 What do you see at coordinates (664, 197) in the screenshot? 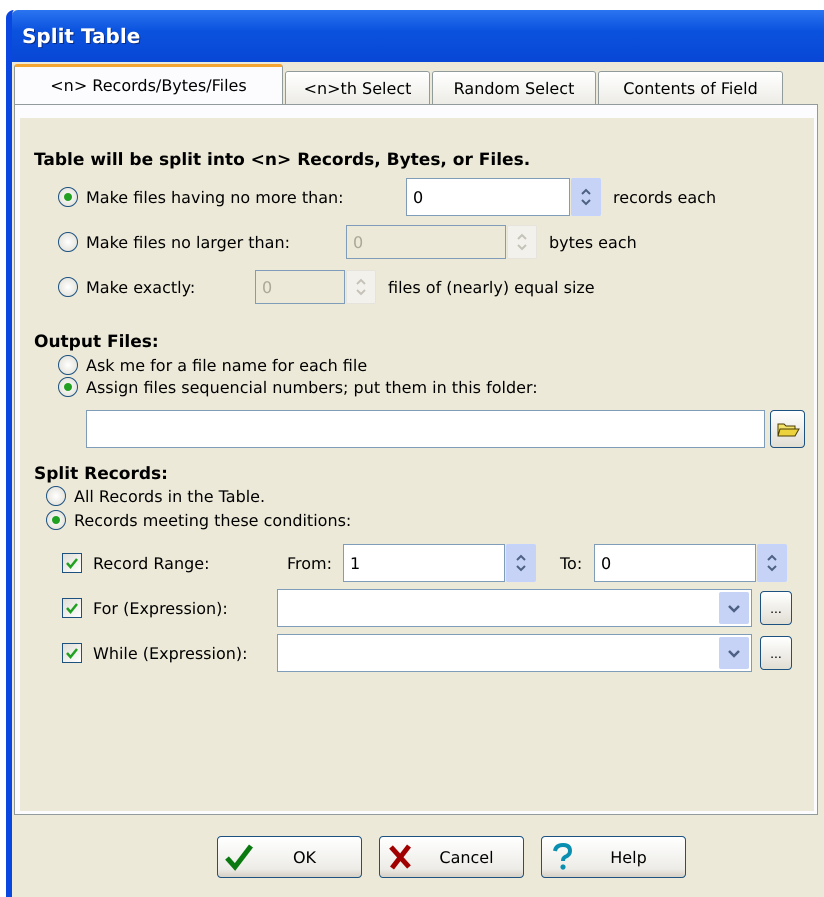
I see `unit-label: records each` at bounding box center [664, 197].